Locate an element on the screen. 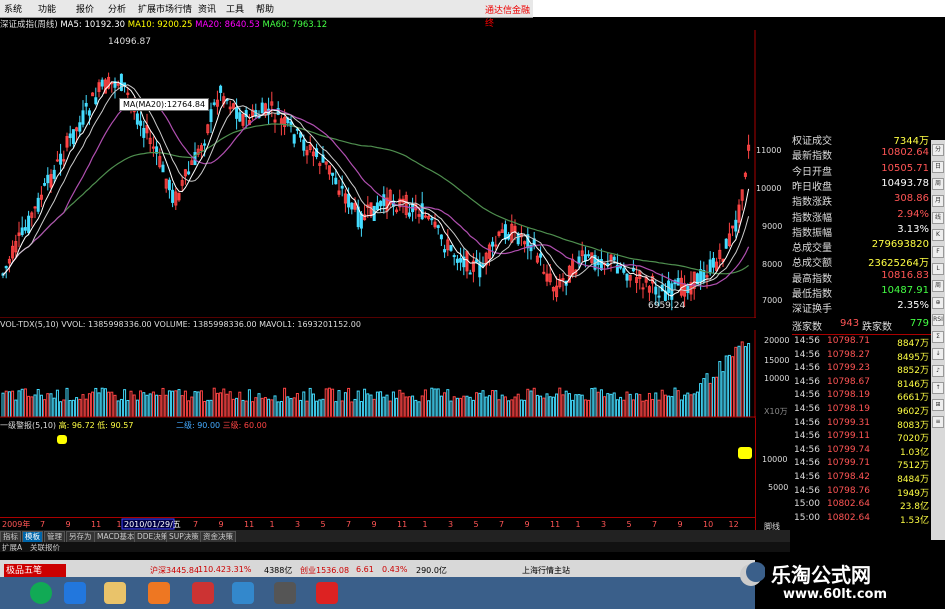  quote-value: 308.86 is located at coordinates (911, 199).